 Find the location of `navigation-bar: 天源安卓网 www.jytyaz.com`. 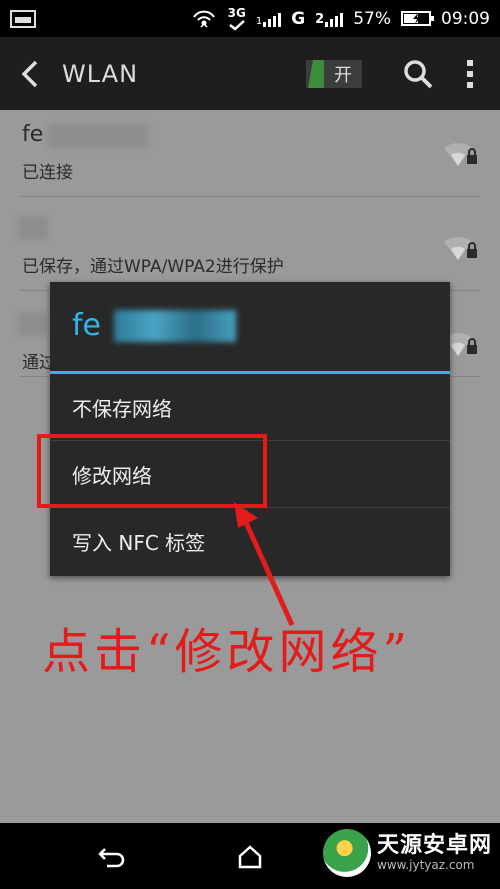

navigation-bar: 天源安卓网 www.jytyaz.com is located at coordinates (250, 856).